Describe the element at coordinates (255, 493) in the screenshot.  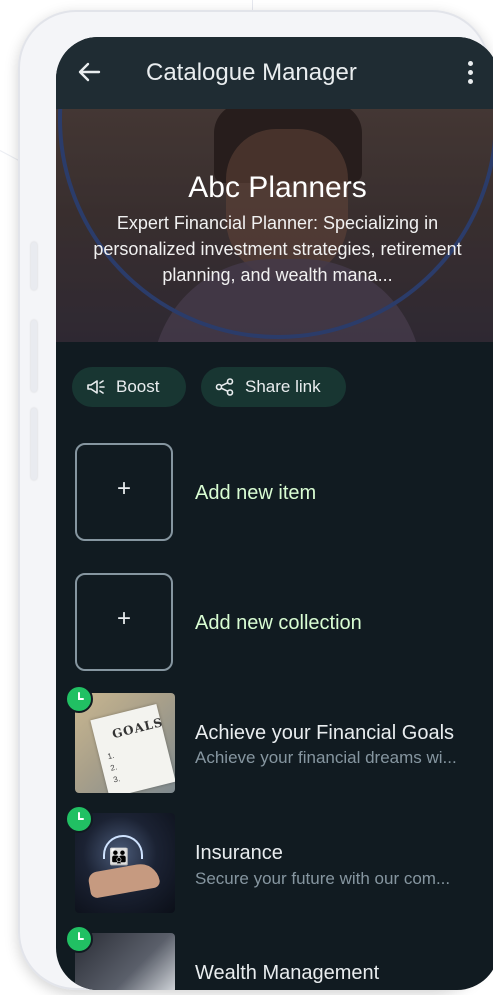
I see `add-new-item-link: Add new item` at that location.